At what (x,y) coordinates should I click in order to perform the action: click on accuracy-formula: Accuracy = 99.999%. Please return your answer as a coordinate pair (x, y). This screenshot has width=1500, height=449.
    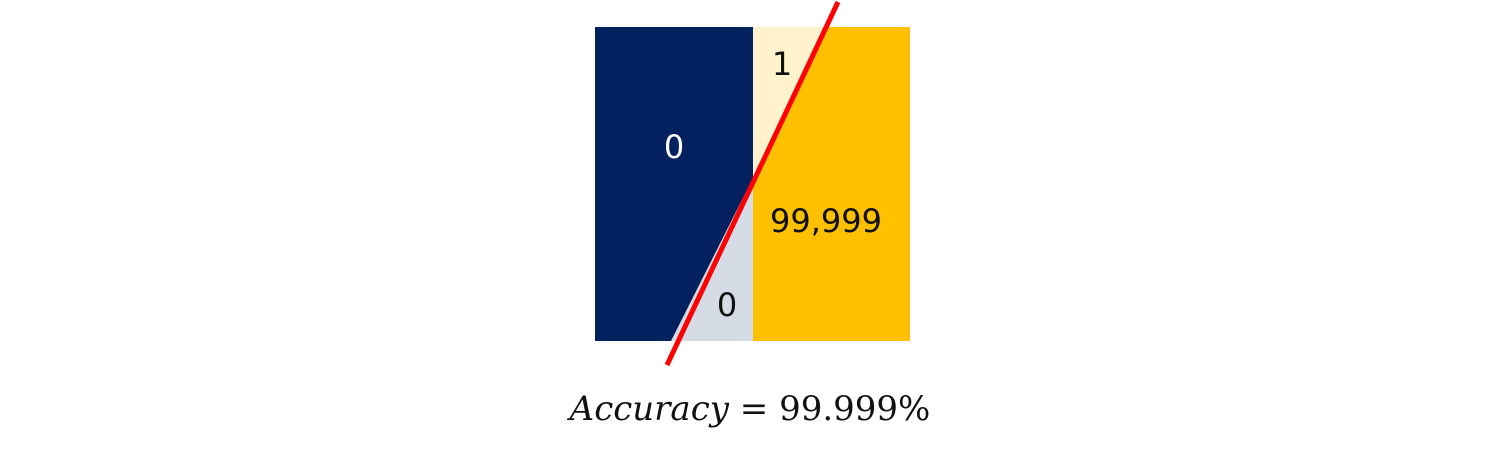
    Looking at the image, I should click on (750, 409).